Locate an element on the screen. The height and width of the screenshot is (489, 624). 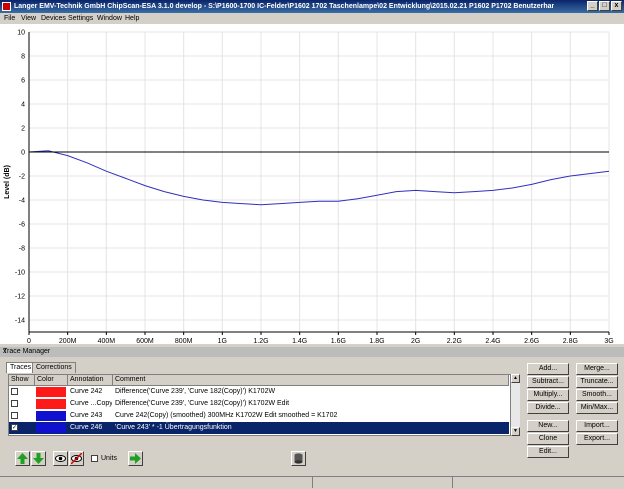
menu-file: File is located at coordinates (9, 18).